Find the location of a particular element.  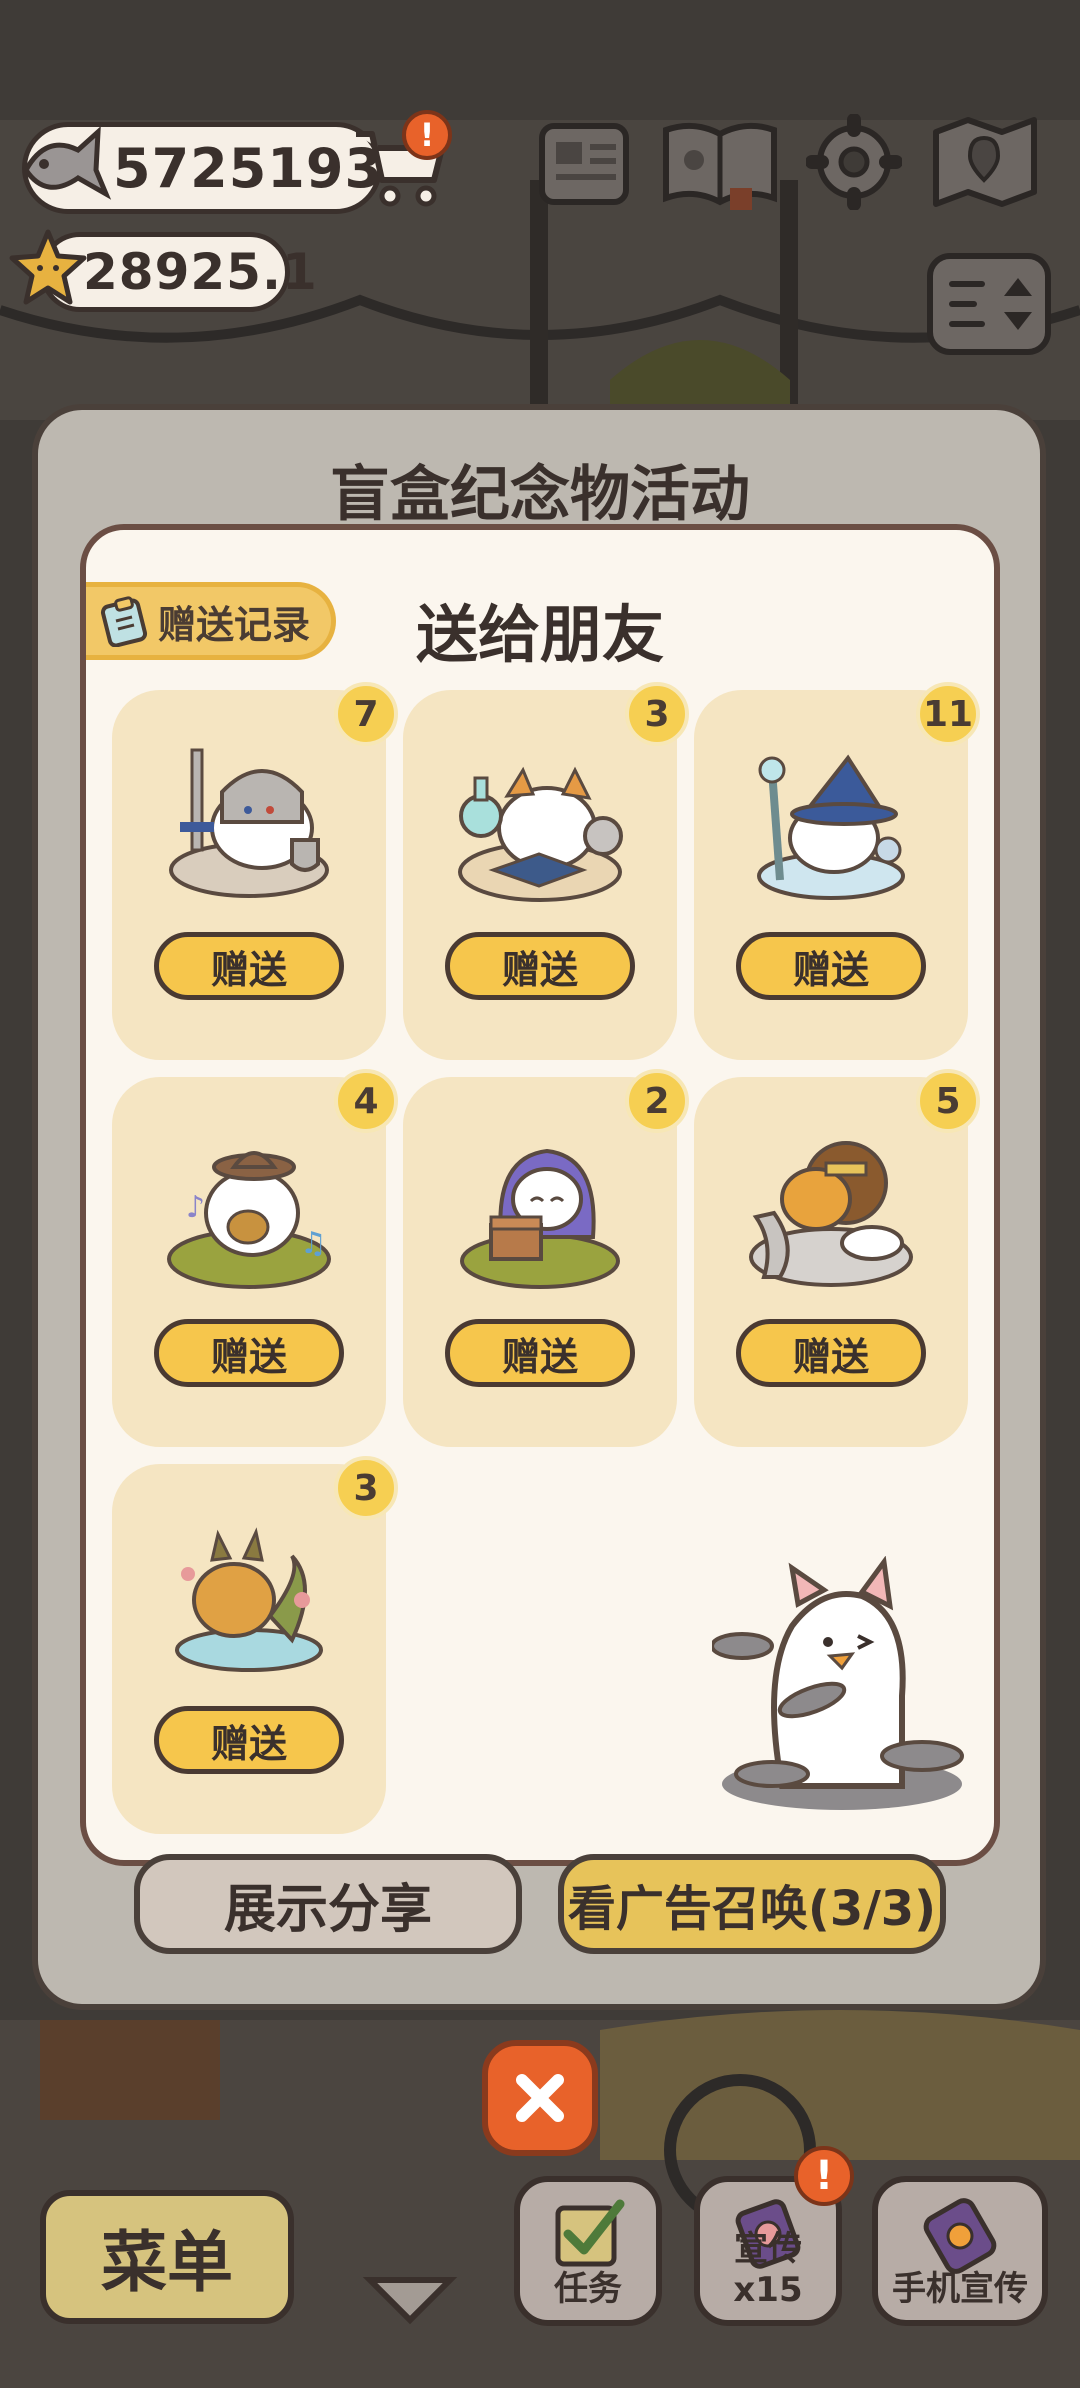

tasks-label: 任务 is located at coordinates (588, 2289).